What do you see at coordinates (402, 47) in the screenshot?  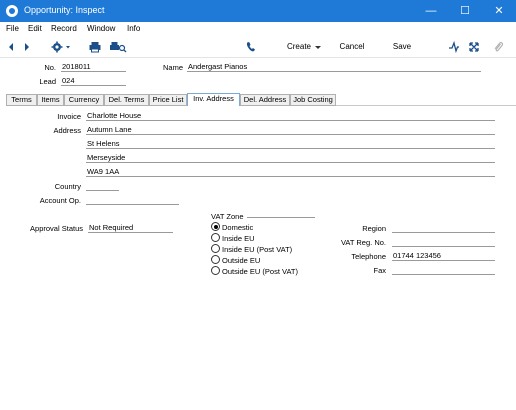 I see `save-button: Save` at bounding box center [402, 47].